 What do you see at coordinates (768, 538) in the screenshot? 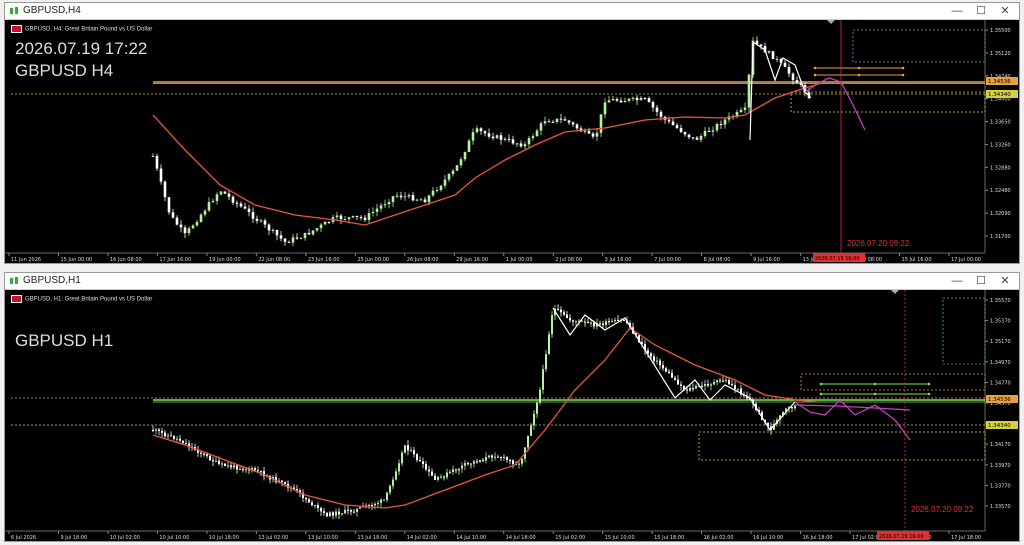
I see `time-tick-label: 16 Jul 10:00` at bounding box center [768, 538].